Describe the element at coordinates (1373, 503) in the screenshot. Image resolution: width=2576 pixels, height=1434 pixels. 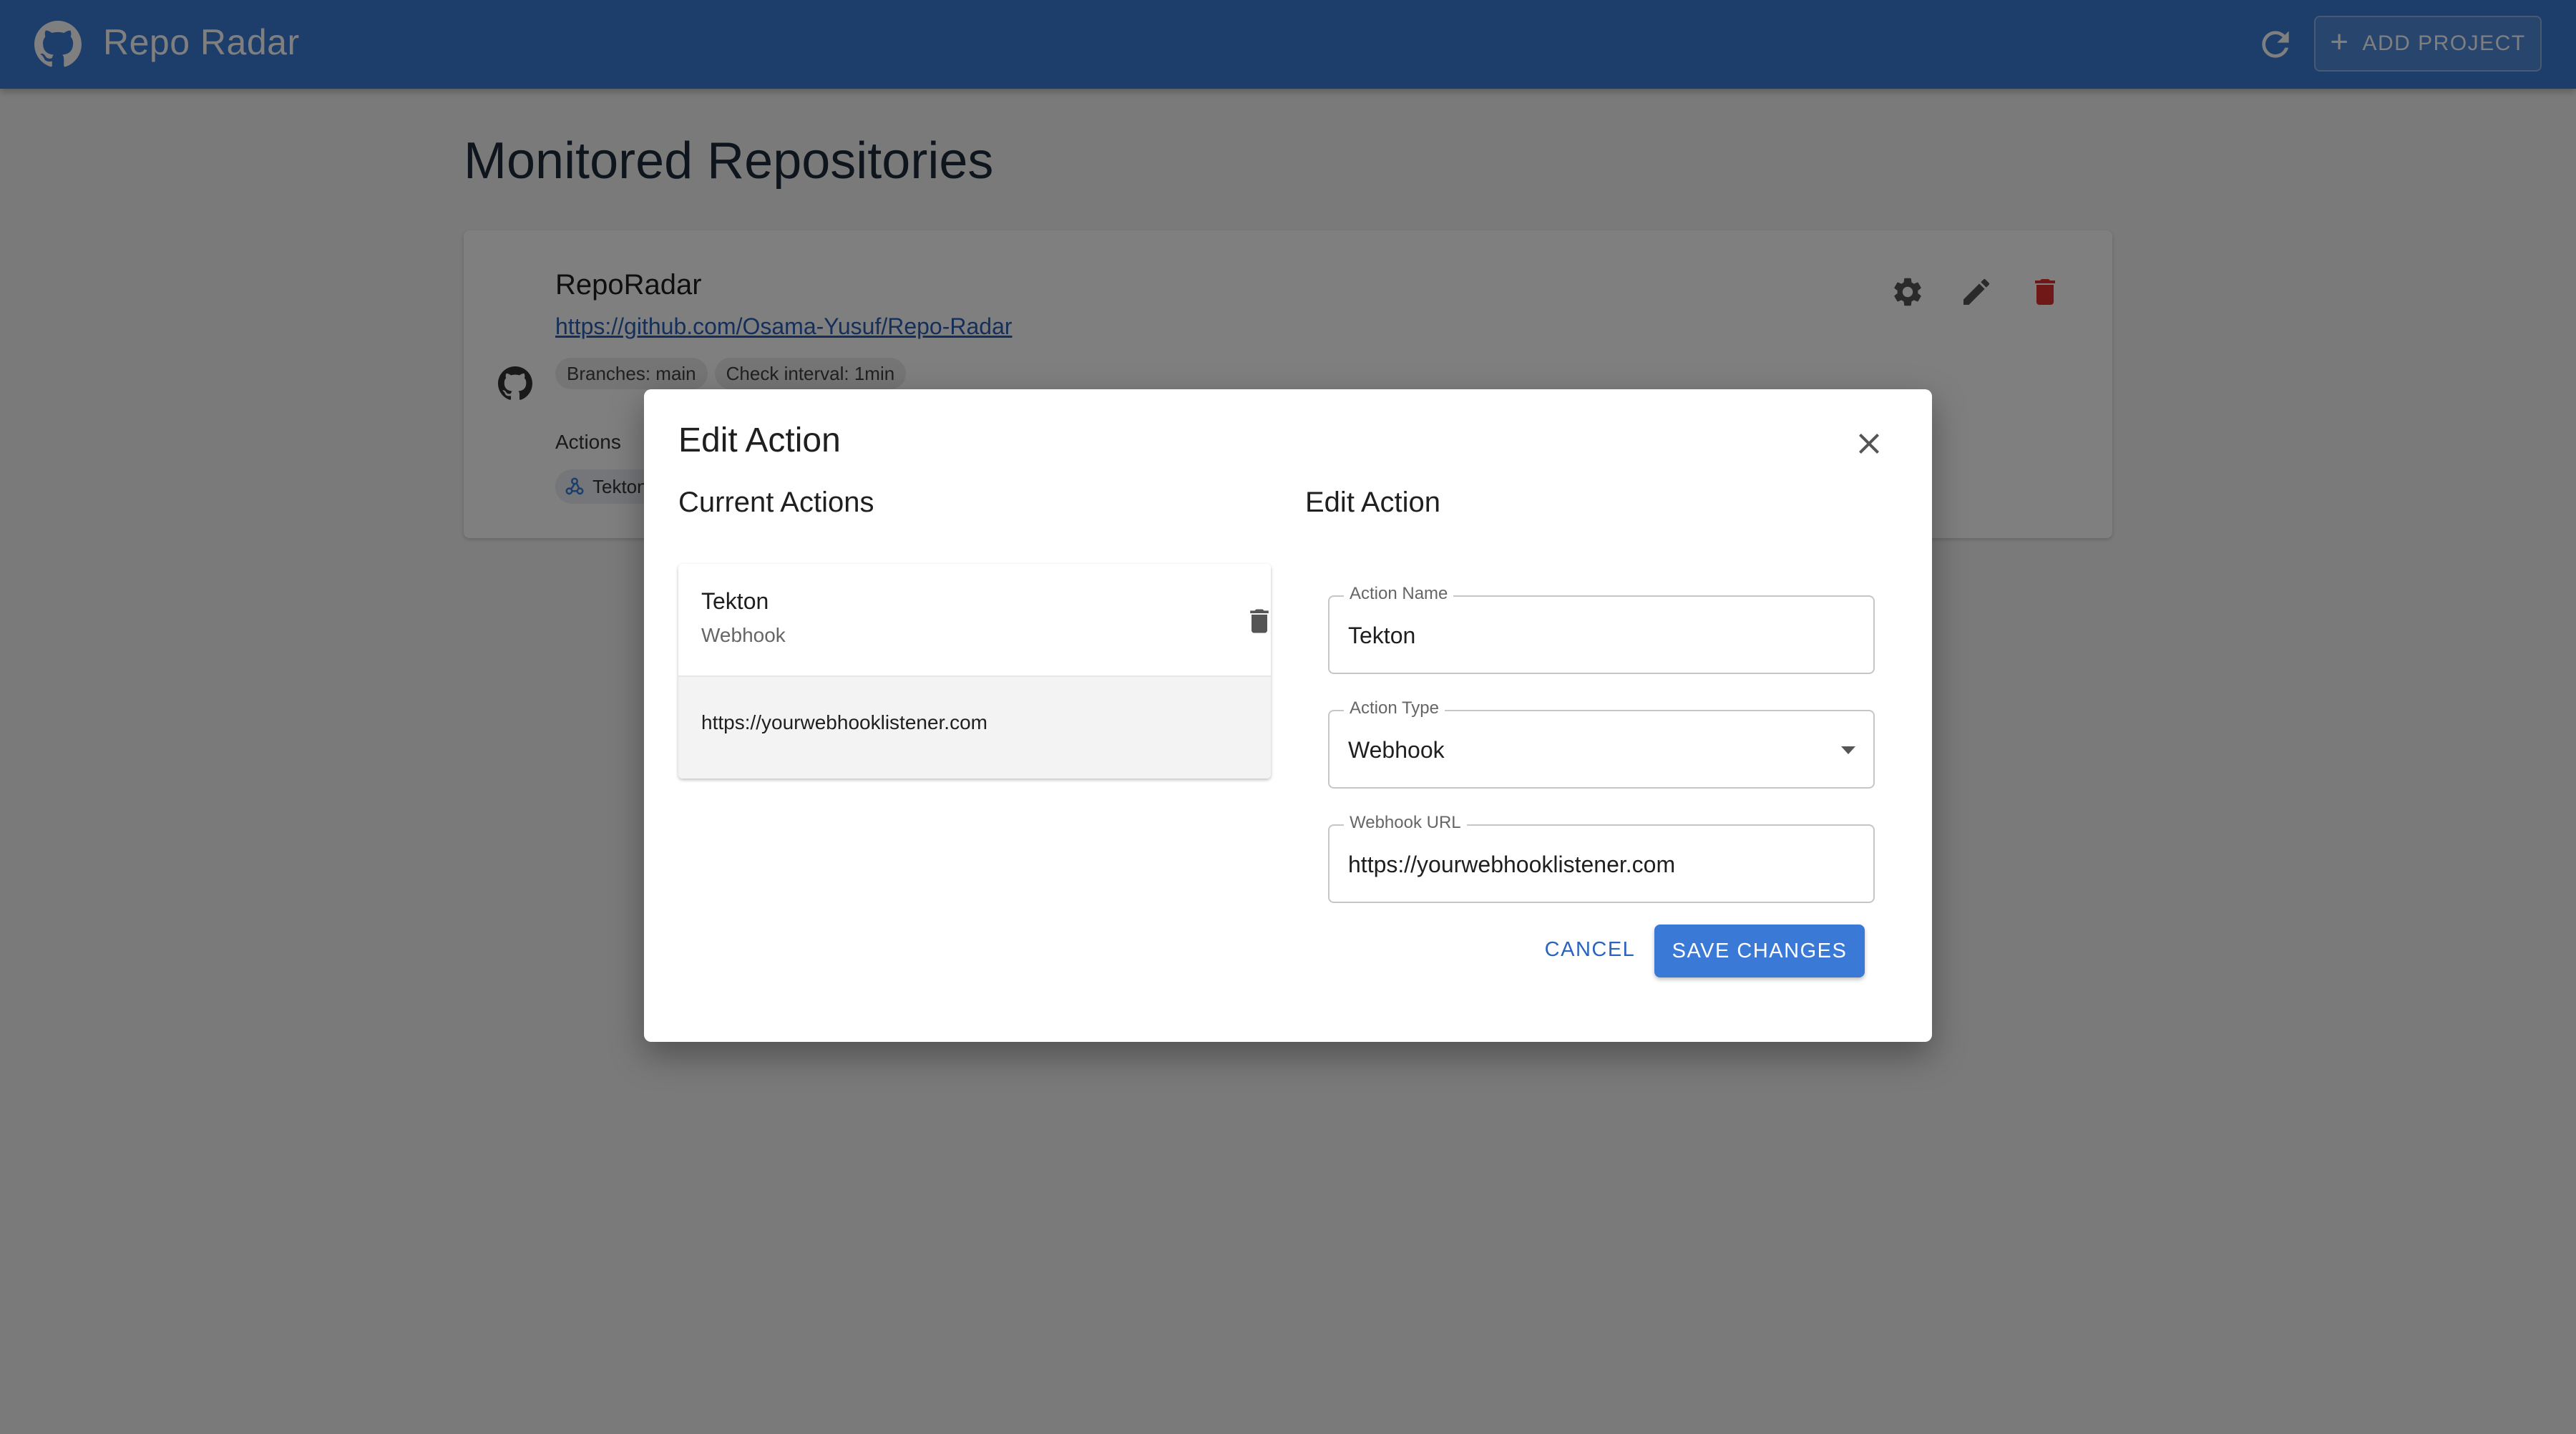
I see `edit-action-section-title: Edit Action` at that location.